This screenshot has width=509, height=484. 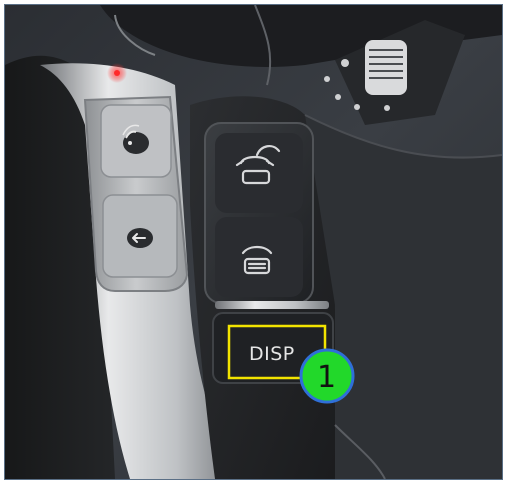 What do you see at coordinates (272, 354) in the screenshot?
I see `disp-label: DISP` at bounding box center [272, 354].